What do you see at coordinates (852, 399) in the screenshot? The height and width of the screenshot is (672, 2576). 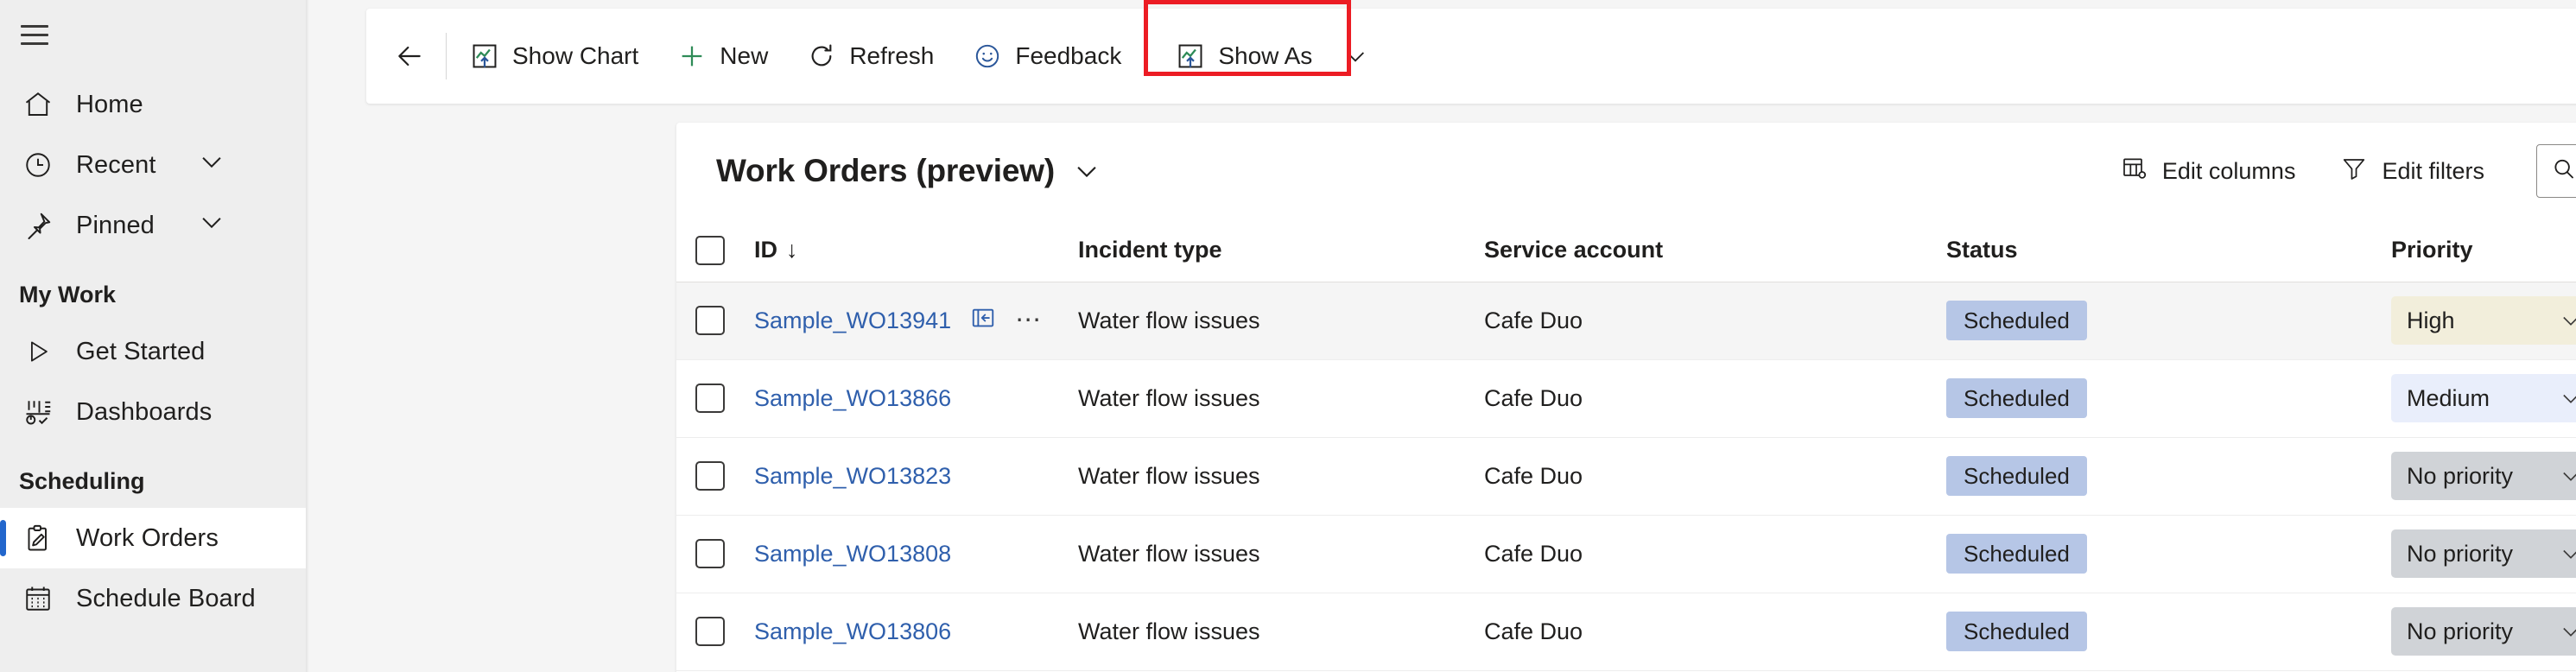 I see `row-id-link: Sample_WO13866` at bounding box center [852, 399].